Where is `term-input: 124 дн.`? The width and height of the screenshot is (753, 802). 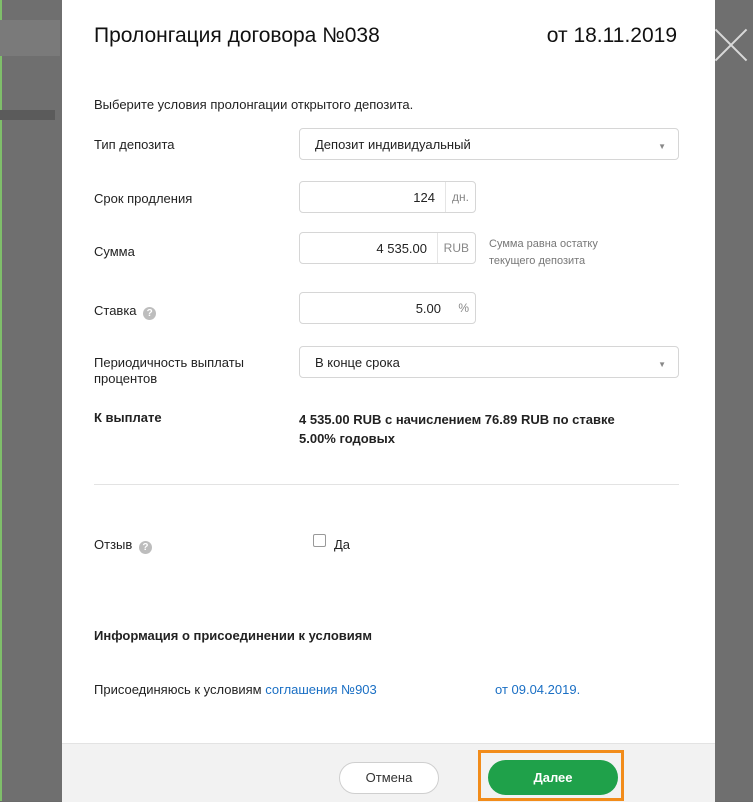 term-input: 124 дн. is located at coordinates (387, 197).